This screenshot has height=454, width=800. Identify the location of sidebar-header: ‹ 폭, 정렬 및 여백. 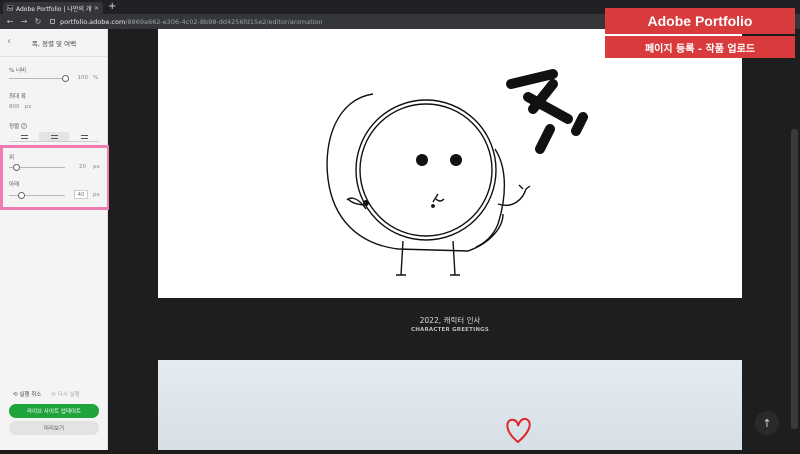
(54, 43).